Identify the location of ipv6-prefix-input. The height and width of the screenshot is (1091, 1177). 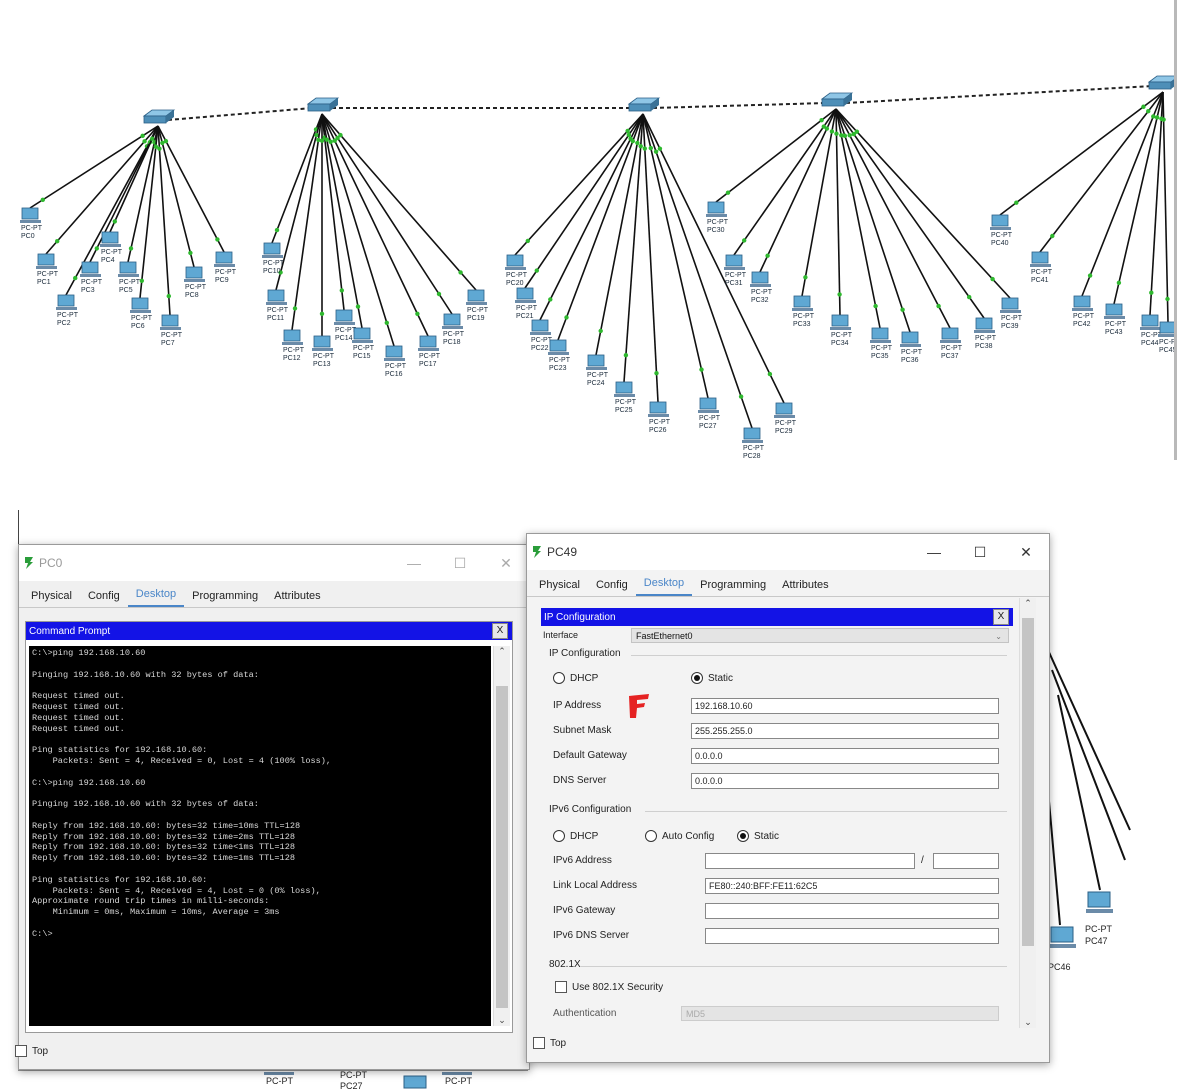
(966, 861).